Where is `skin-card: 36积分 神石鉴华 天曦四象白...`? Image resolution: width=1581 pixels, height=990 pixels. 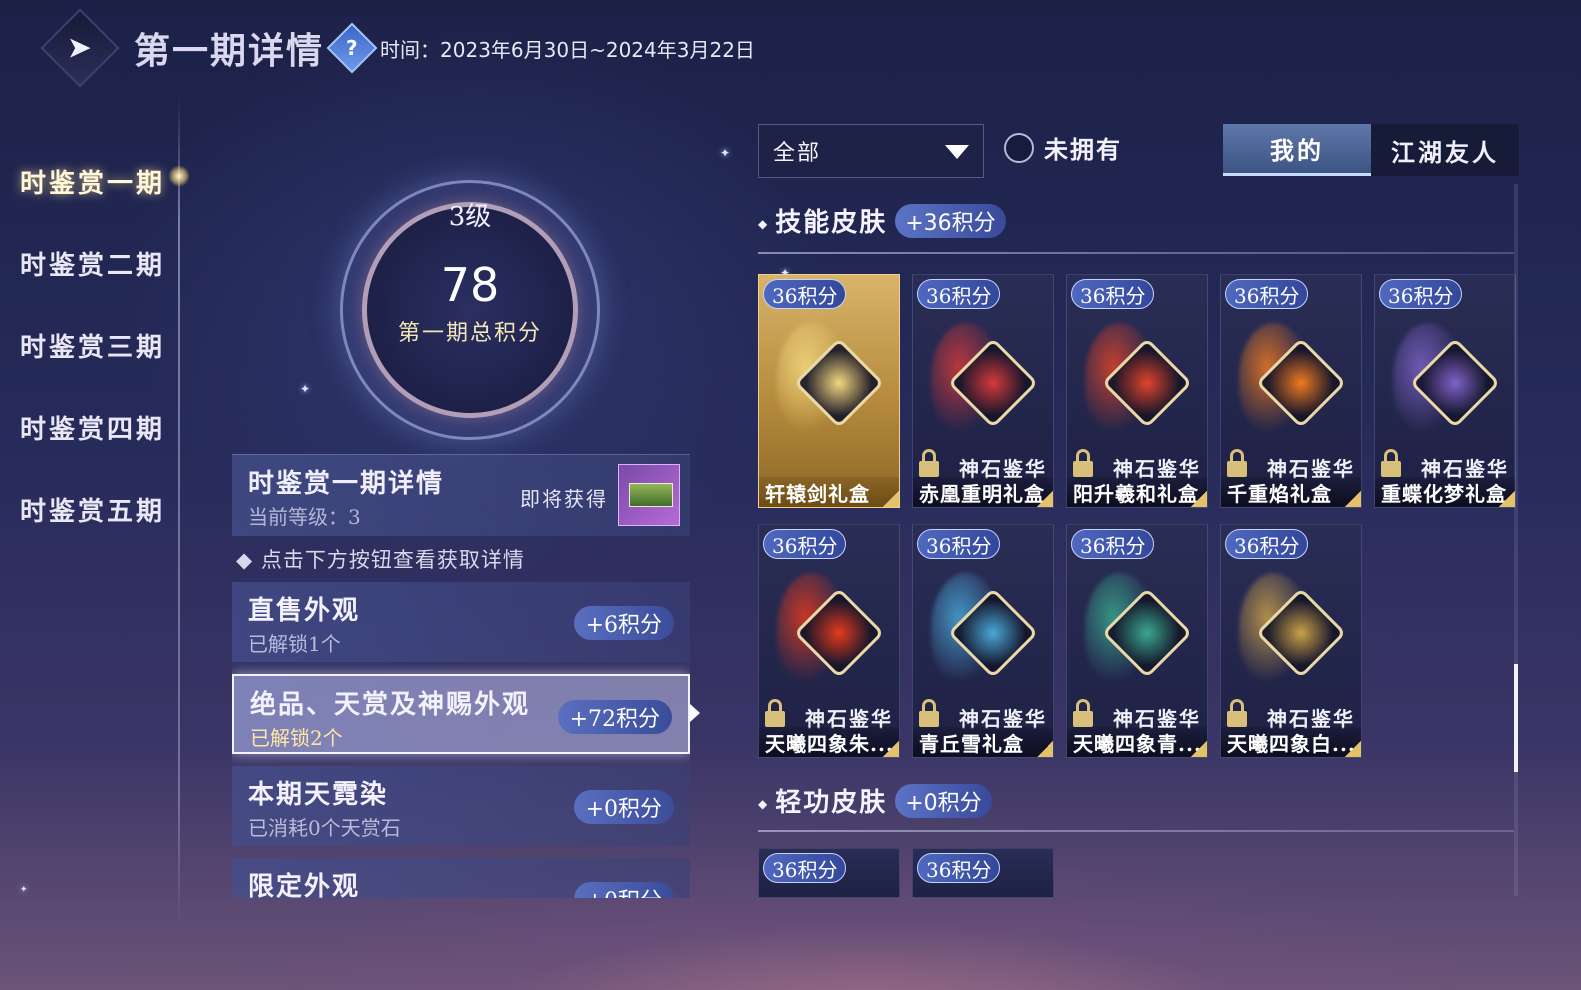 skin-card: 36积分 神石鉴华 天曦四象白... is located at coordinates (1291, 641).